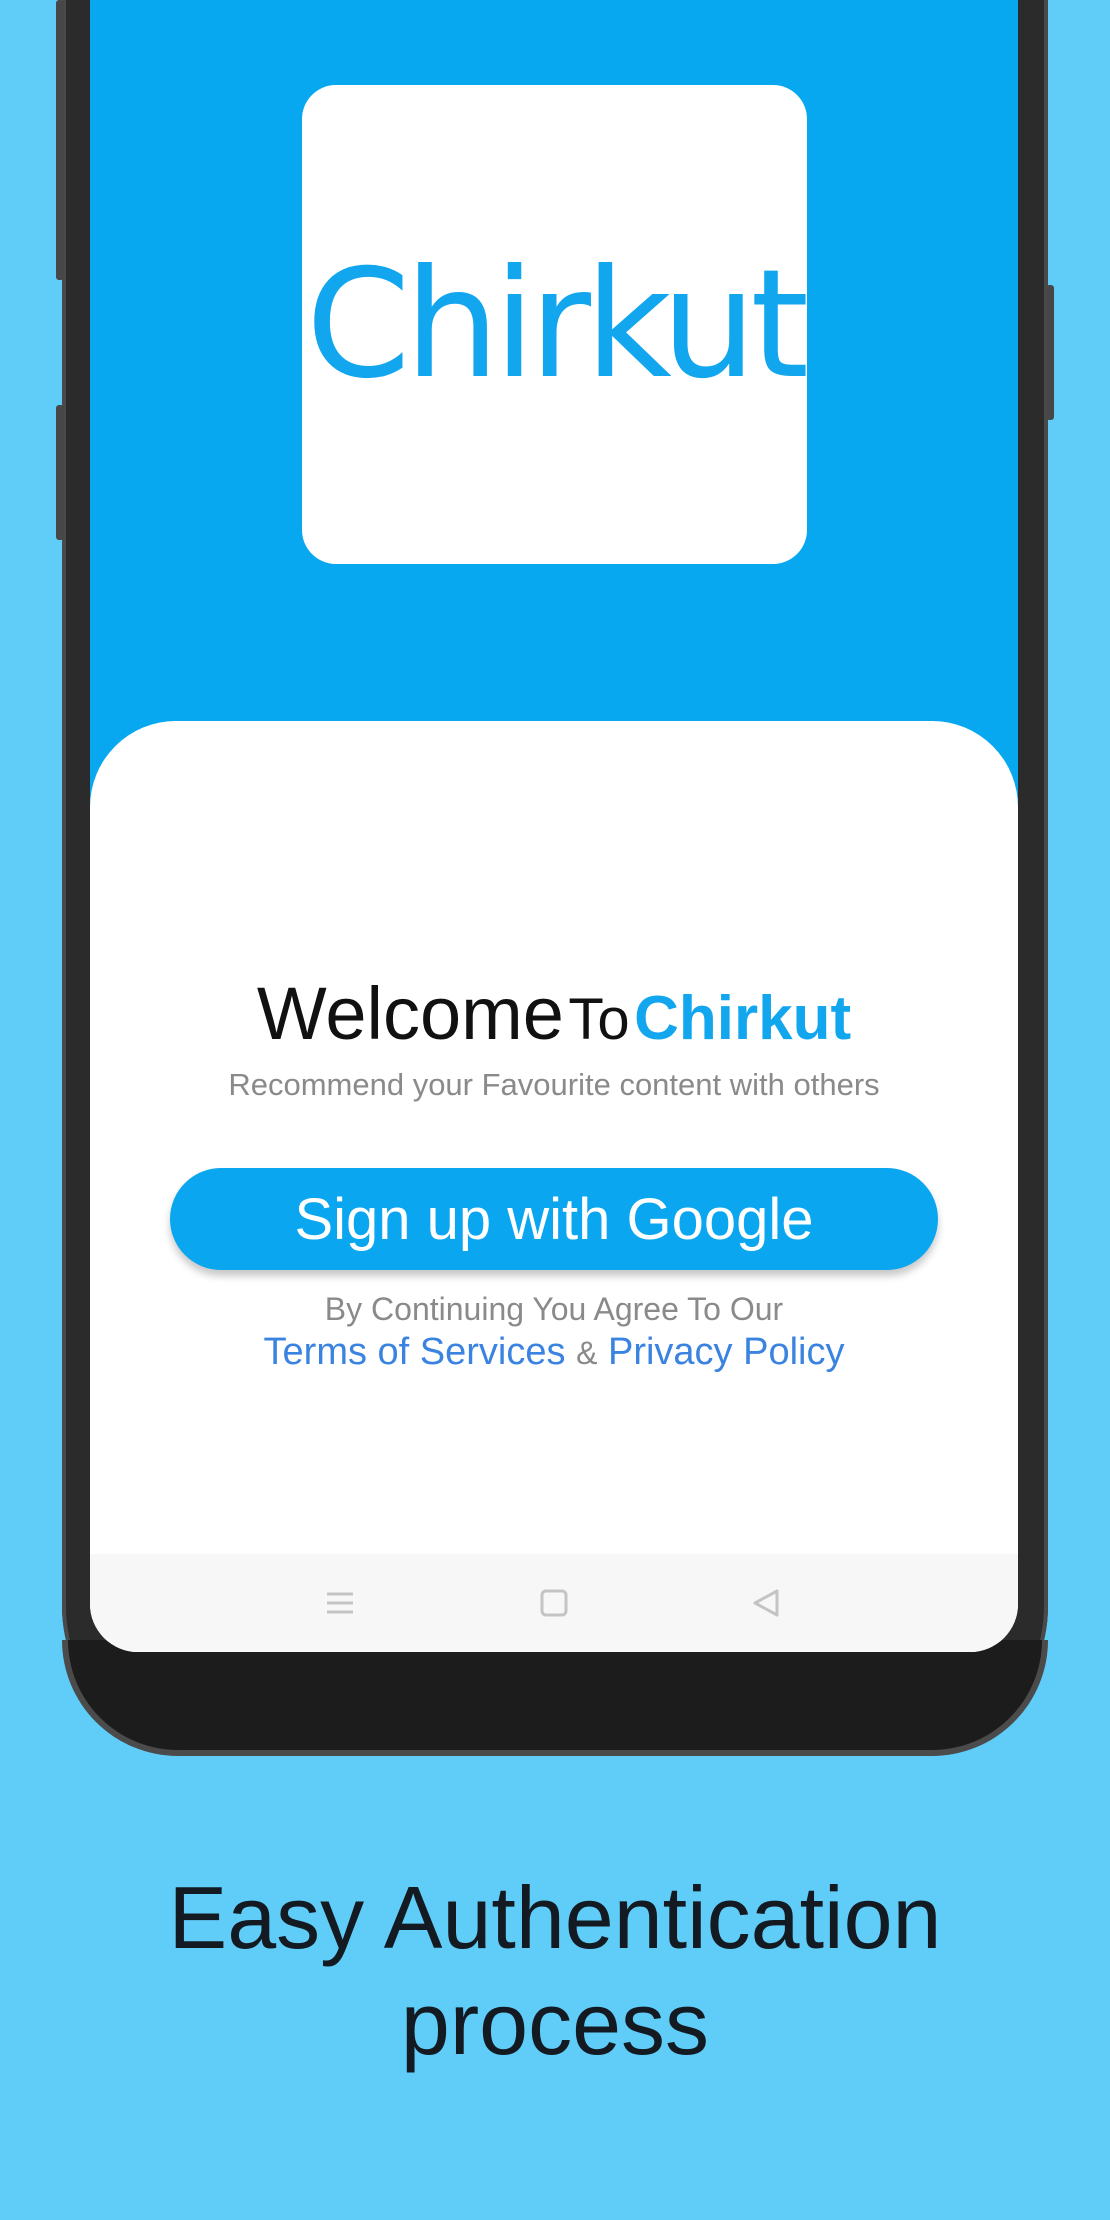 The height and width of the screenshot is (2220, 1110). Describe the element at coordinates (555, 1698) in the screenshot. I see `phone-chin` at that location.